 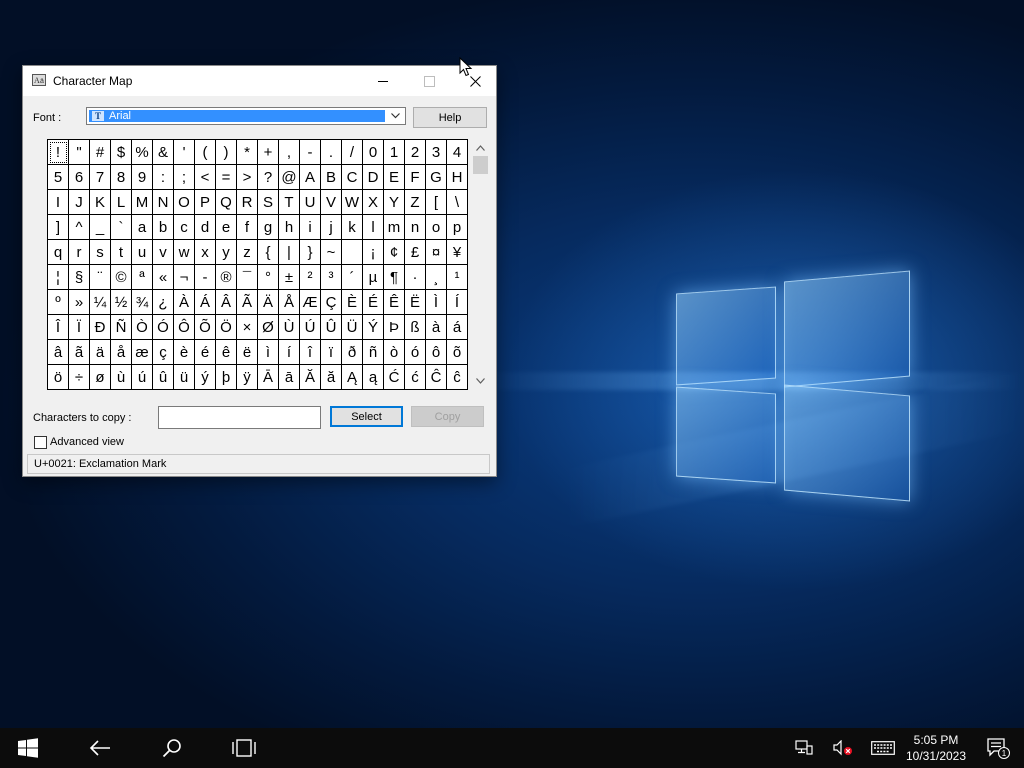 What do you see at coordinates (373, 252) in the screenshot?
I see `character-cell: ¡` at bounding box center [373, 252].